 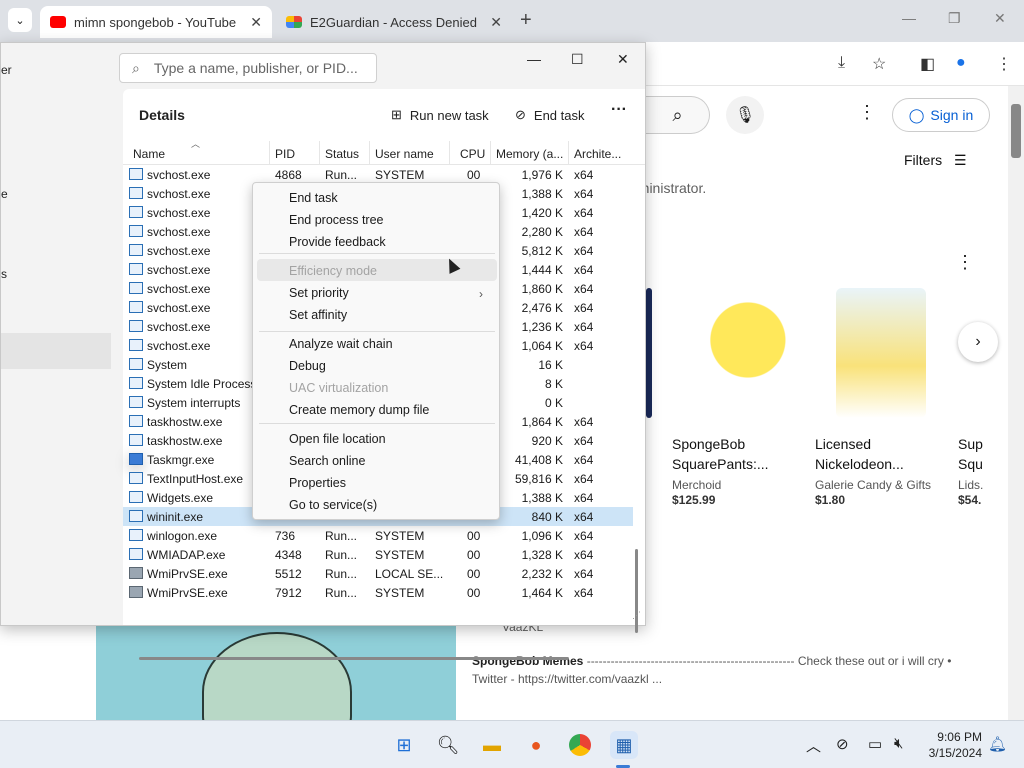 I want to click on table-horizontal-scrollbar, so click(x=354, y=658).